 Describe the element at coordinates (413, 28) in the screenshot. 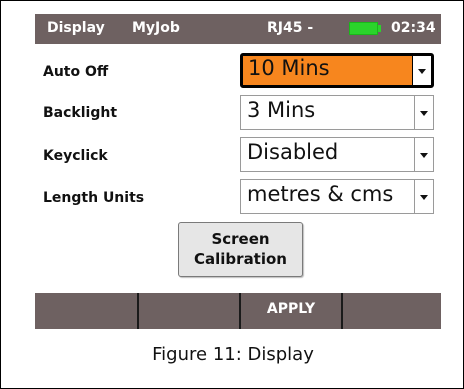

I see `clock: 02:34` at that location.